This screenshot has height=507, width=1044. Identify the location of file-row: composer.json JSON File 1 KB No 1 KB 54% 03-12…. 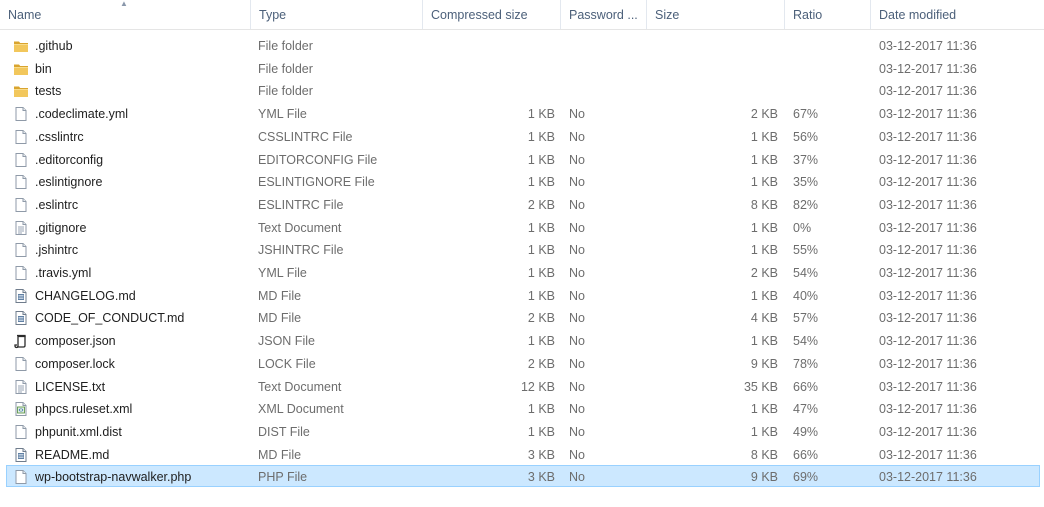
(523, 340).